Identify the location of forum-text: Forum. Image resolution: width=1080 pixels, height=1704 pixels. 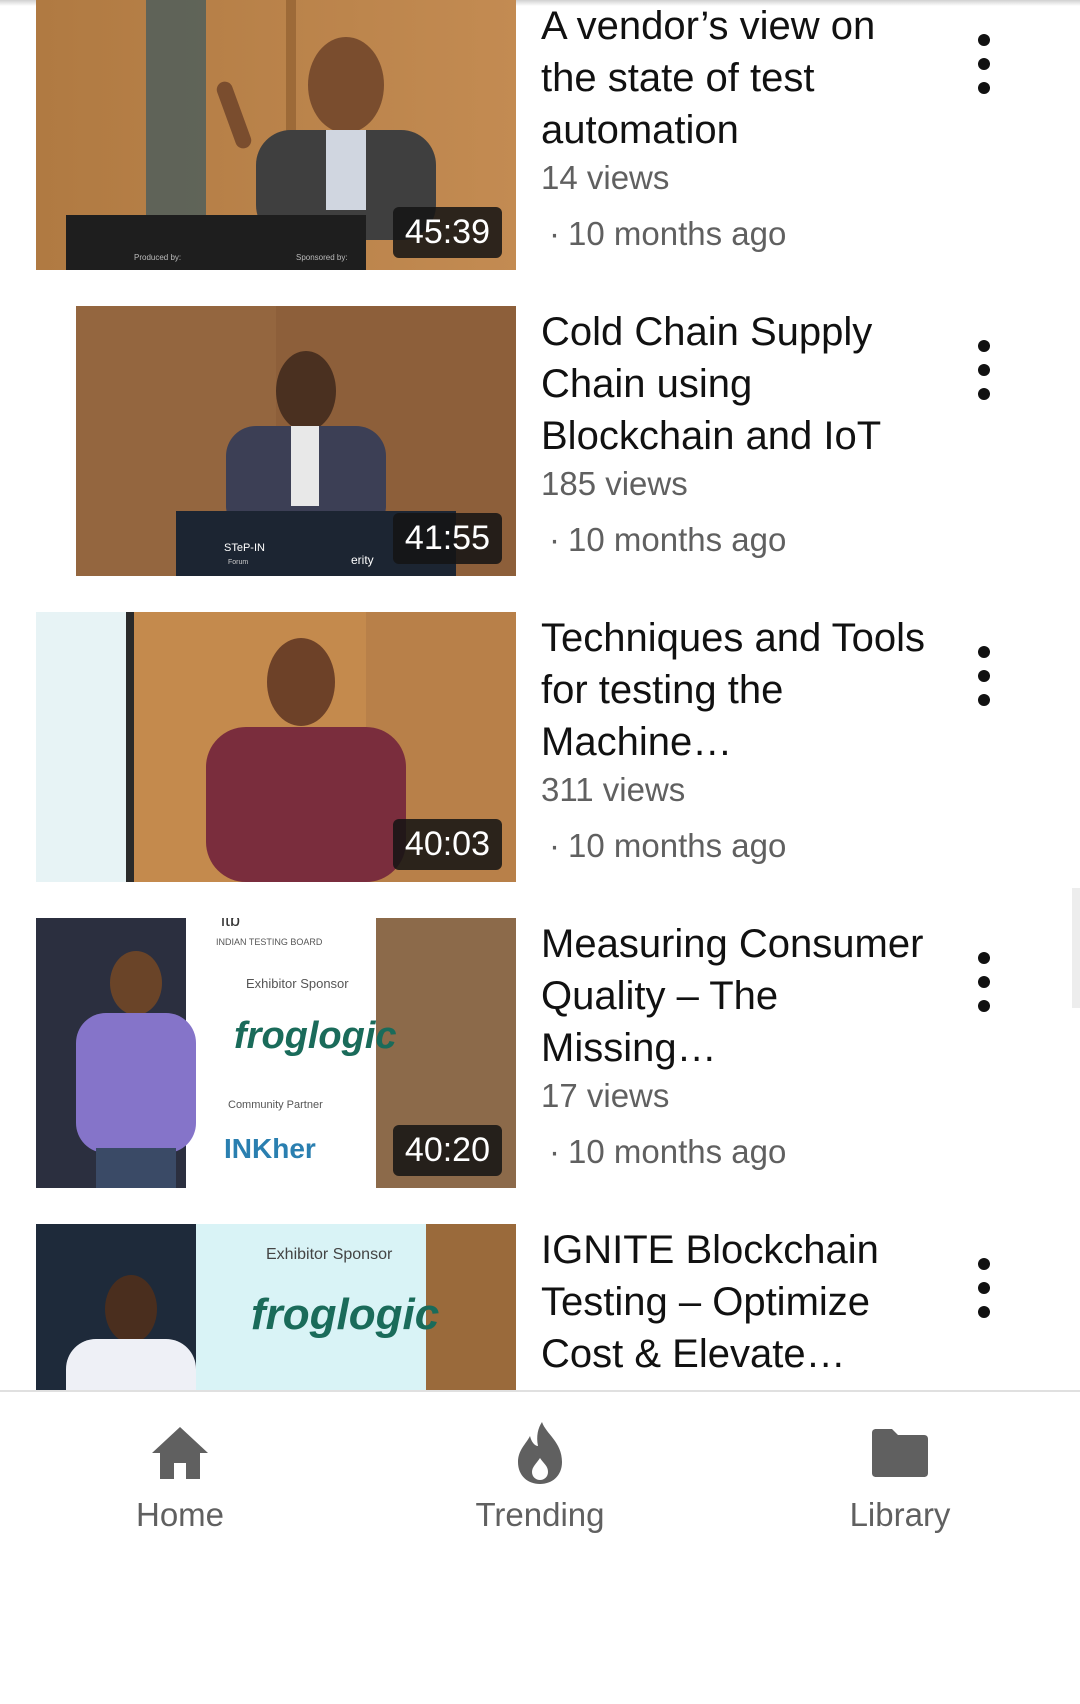
(238, 562).